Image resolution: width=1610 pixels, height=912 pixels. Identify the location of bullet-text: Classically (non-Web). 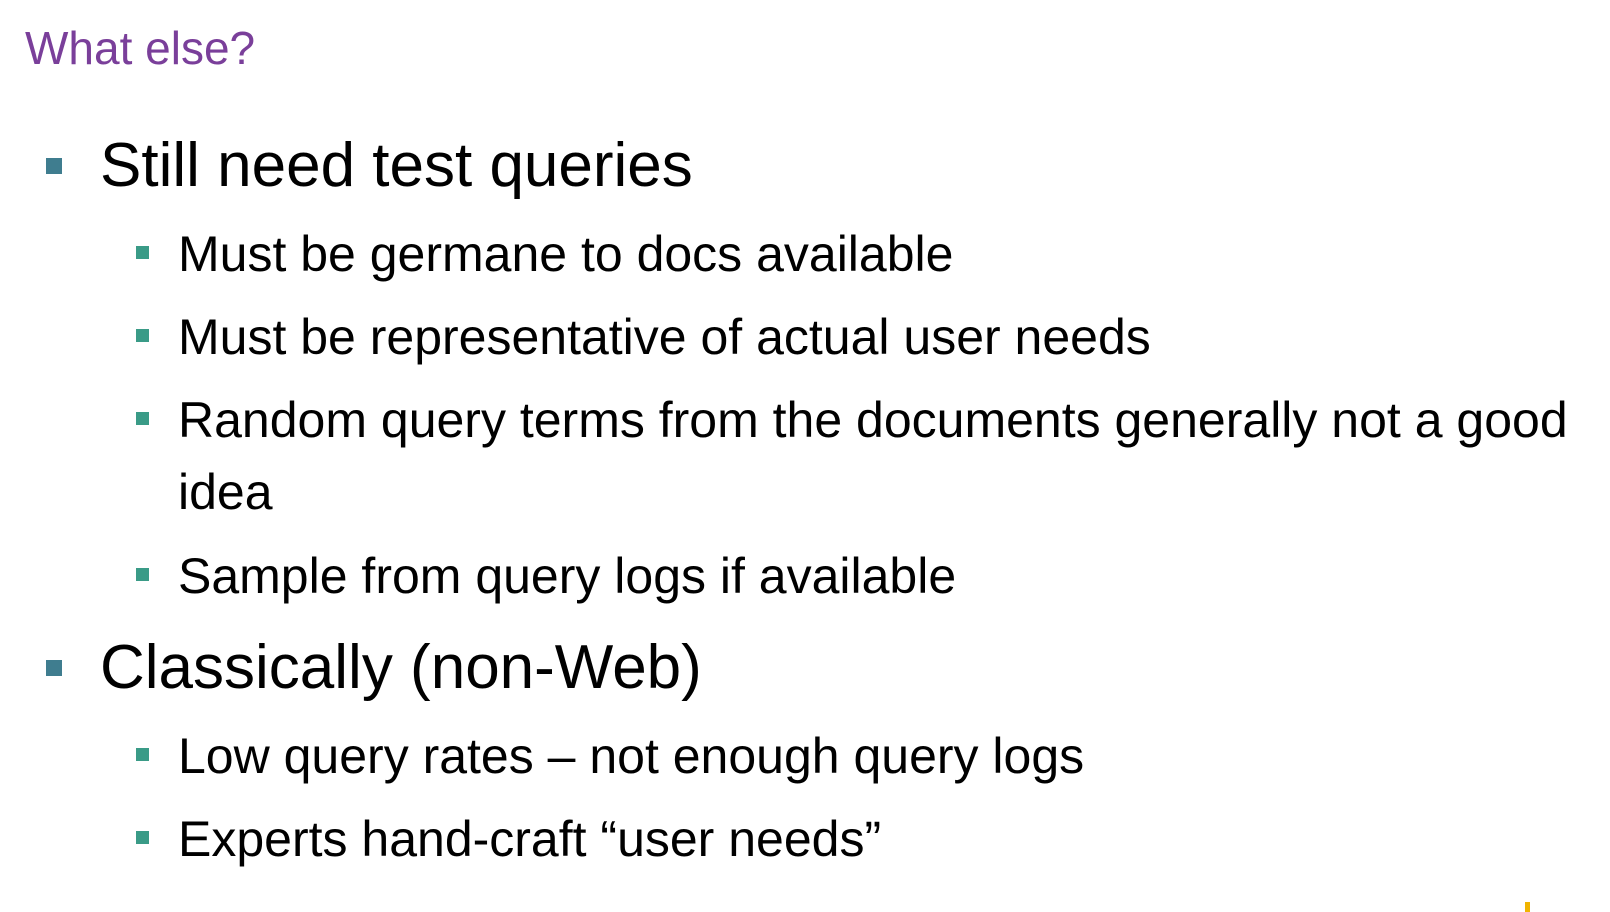
(401, 667).